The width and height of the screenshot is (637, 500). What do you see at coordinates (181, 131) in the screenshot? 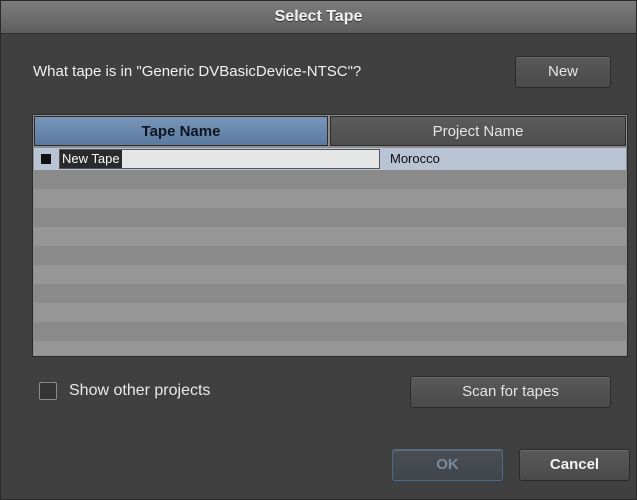
I see `column-header-tape-name: Tape Name` at bounding box center [181, 131].